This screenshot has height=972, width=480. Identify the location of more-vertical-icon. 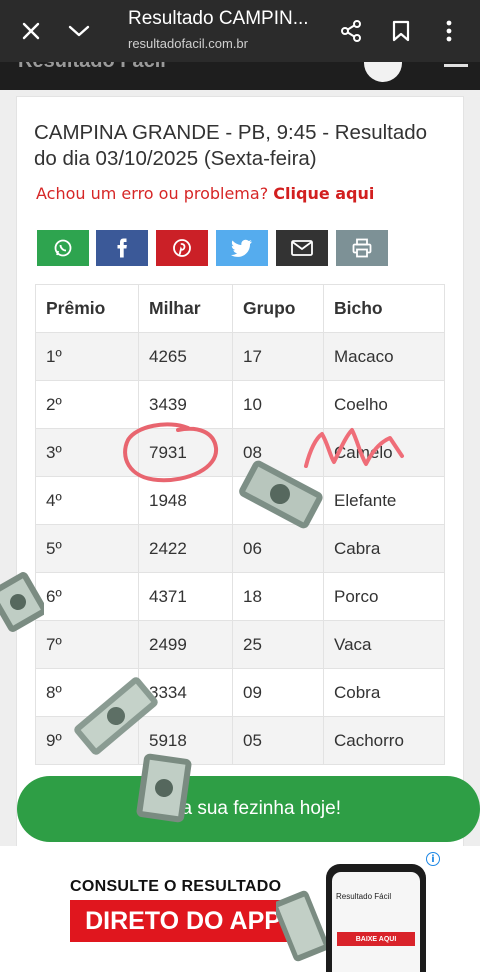
(449, 31).